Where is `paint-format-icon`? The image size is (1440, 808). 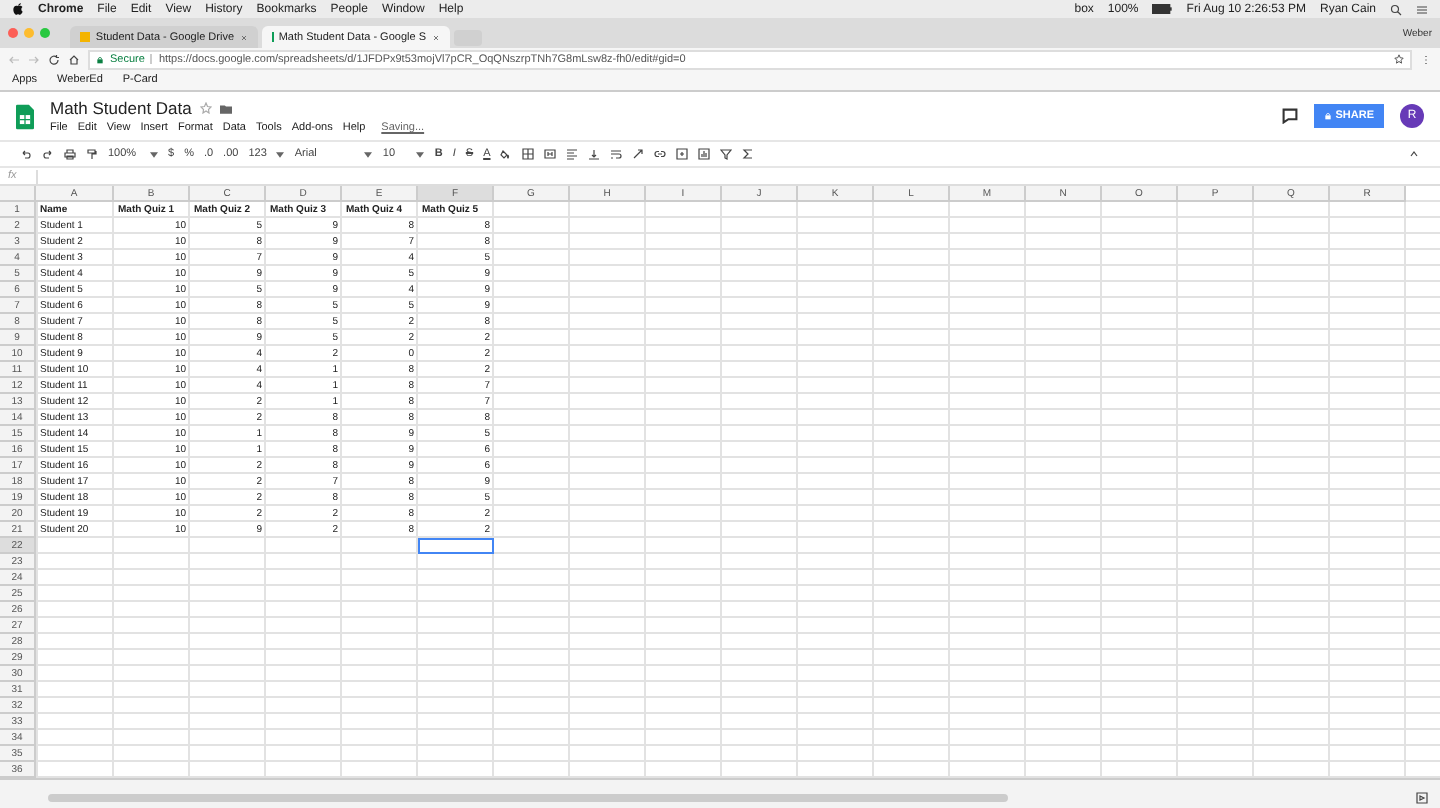
paint-format-icon is located at coordinates (92, 154).